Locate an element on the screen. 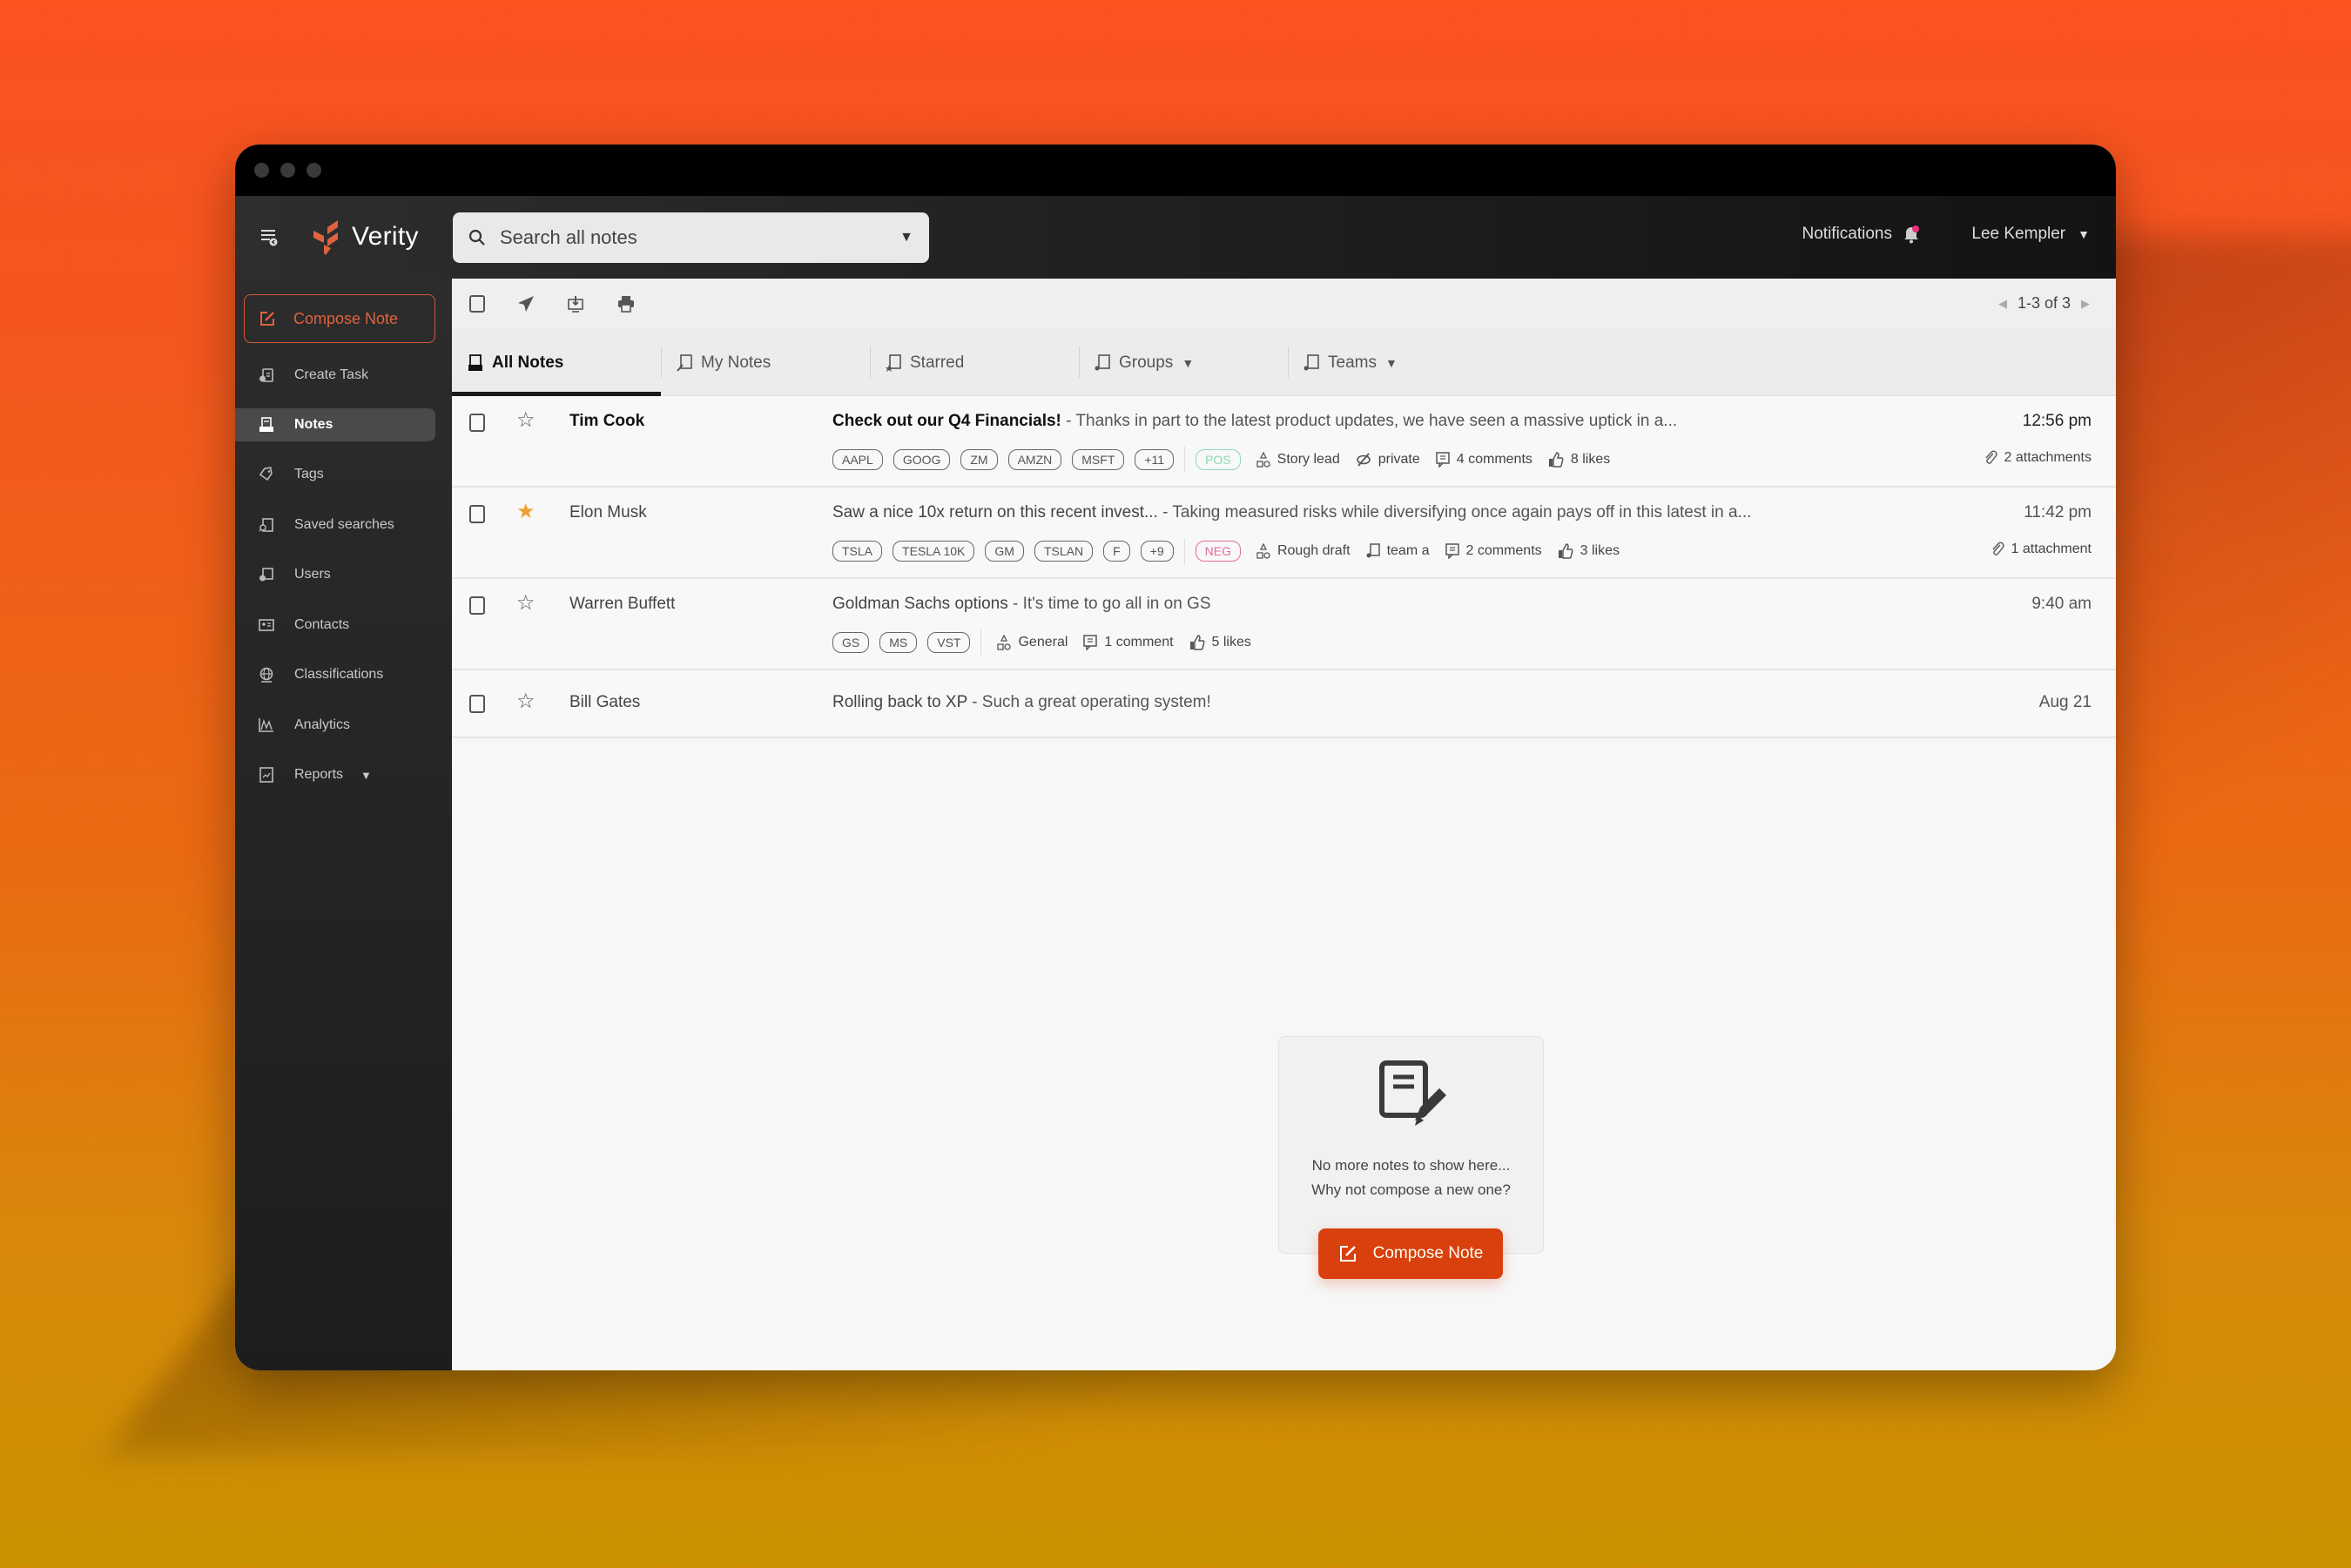  empty-state-line2: Why not compose a new one? is located at coordinates (1411, 1189).